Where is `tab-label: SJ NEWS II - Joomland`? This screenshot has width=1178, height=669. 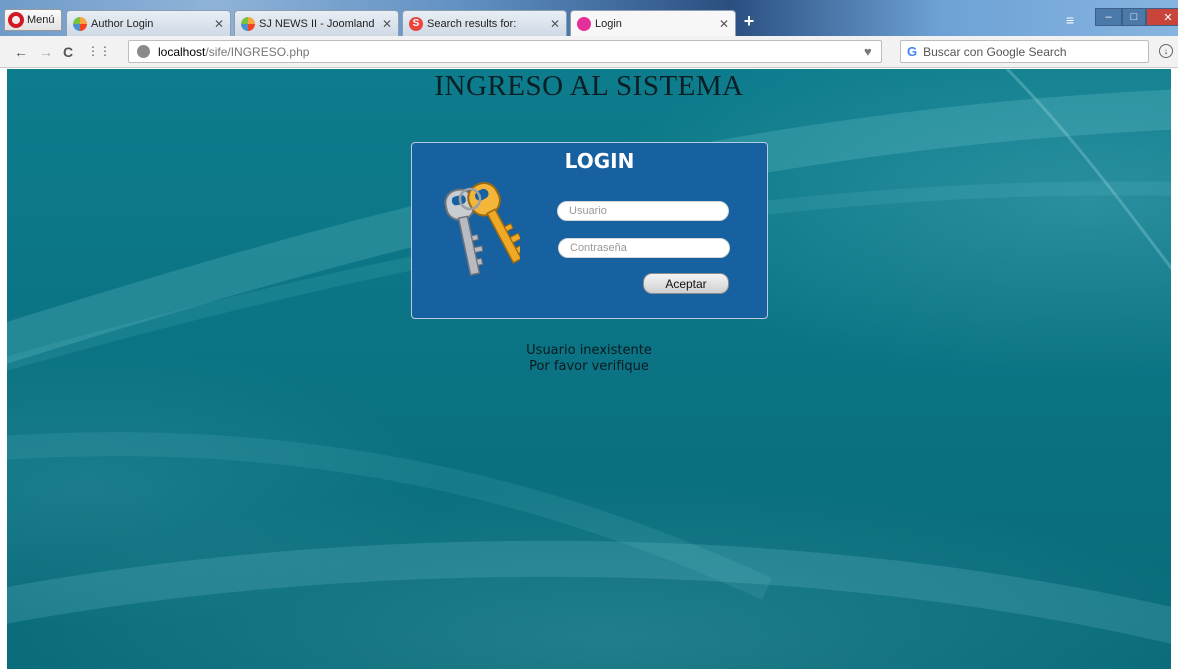 tab-label: SJ NEWS II - Joomland is located at coordinates (317, 23).